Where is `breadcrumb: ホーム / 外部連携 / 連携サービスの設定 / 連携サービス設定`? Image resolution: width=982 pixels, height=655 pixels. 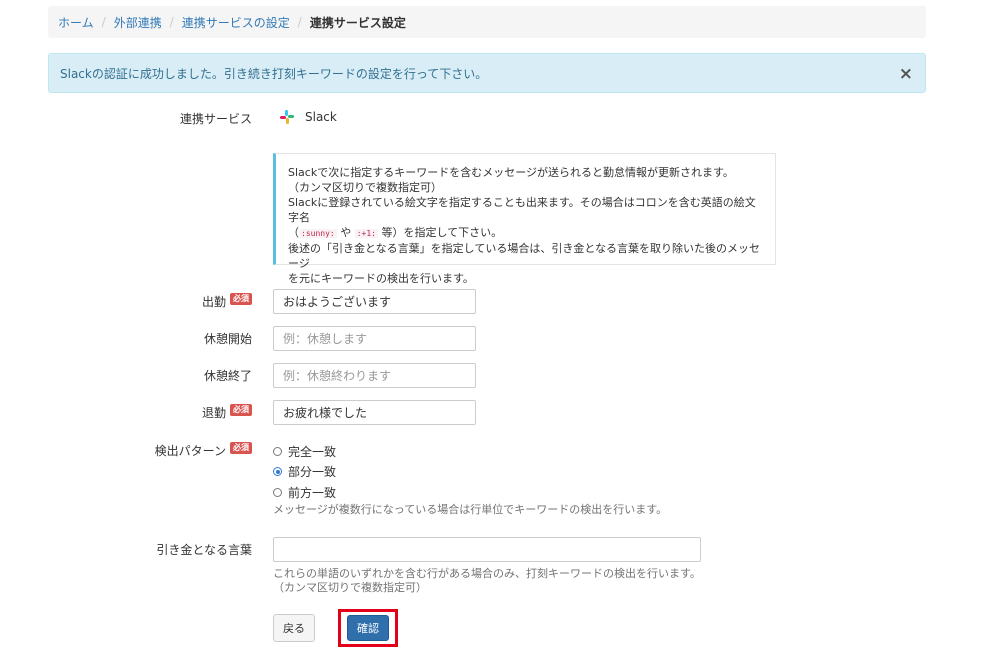 breadcrumb: ホーム / 外部連携 / 連携サービスの設定 / 連携サービス設定 is located at coordinates (487, 22).